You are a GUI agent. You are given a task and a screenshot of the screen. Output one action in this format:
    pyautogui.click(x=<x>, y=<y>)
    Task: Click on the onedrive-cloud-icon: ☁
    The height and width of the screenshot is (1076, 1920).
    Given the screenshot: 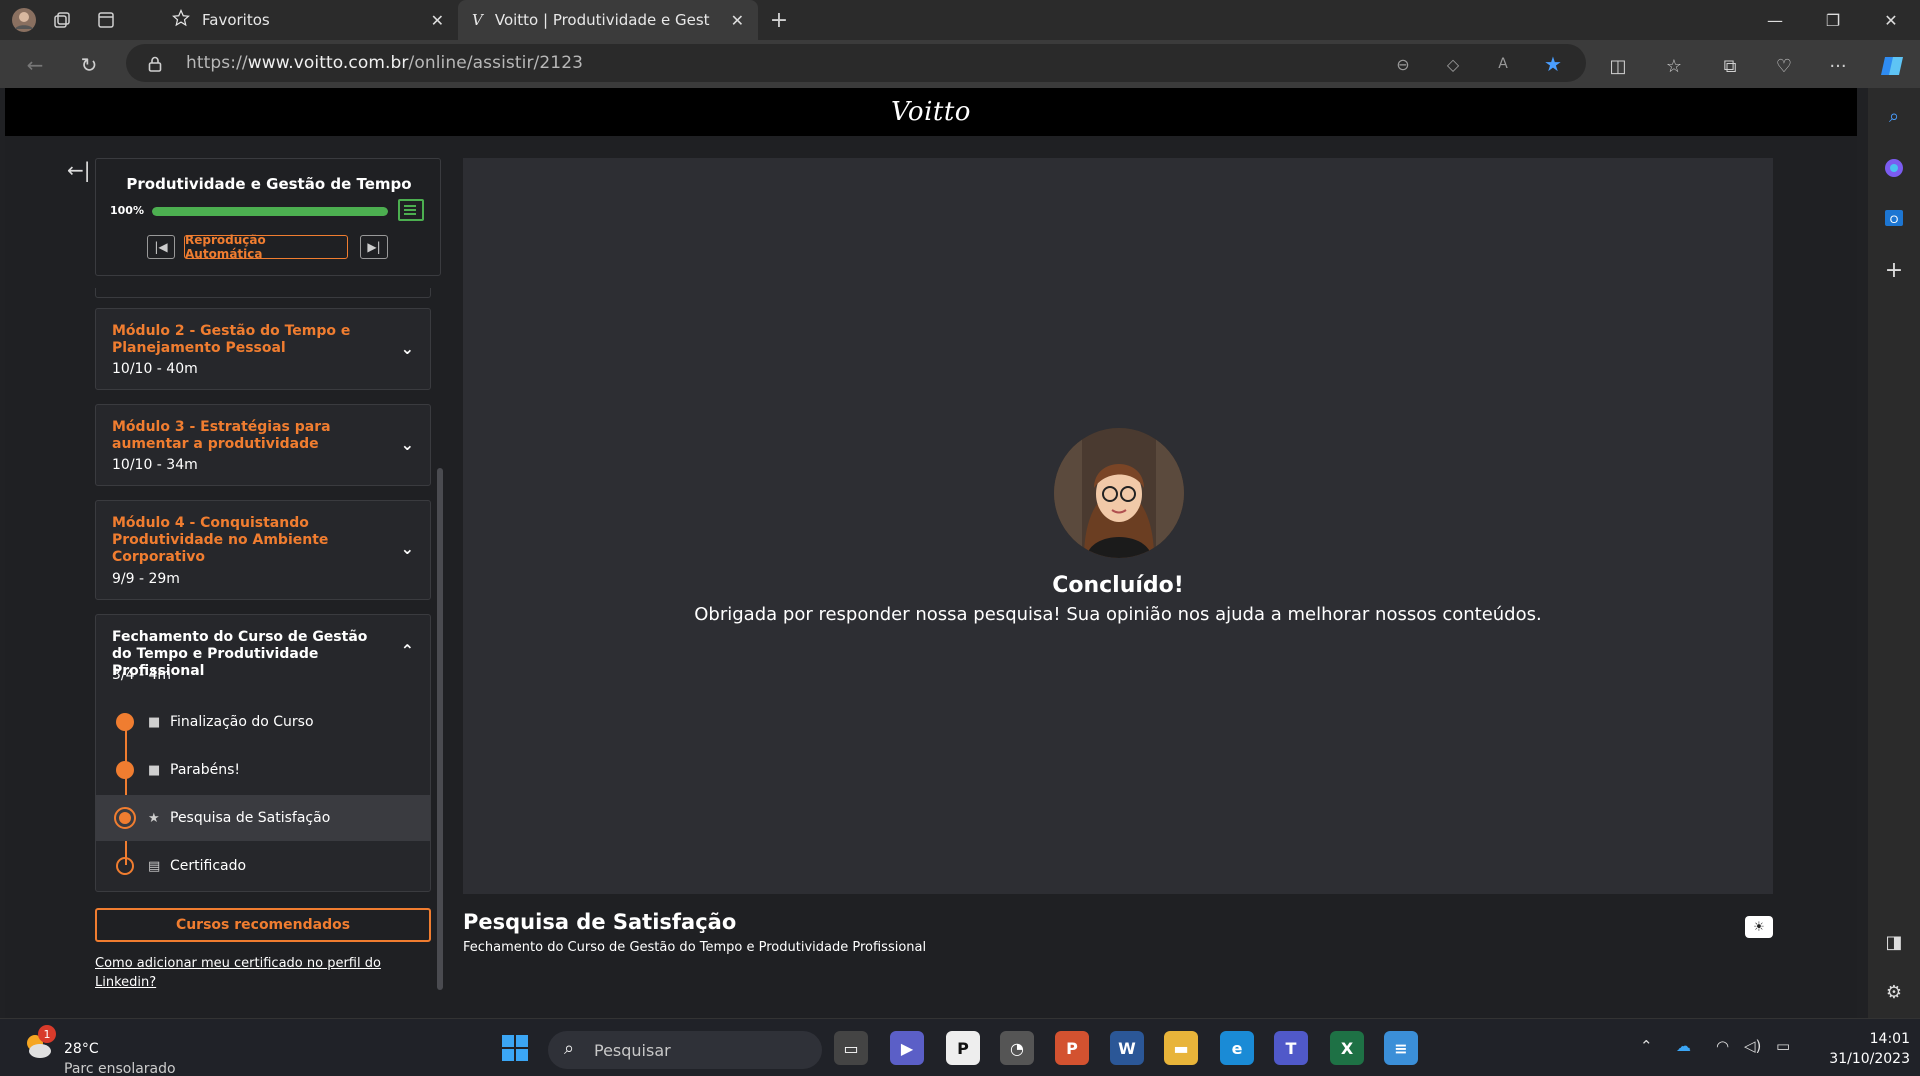 What is the action you would take?
    pyautogui.click(x=1683, y=1046)
    